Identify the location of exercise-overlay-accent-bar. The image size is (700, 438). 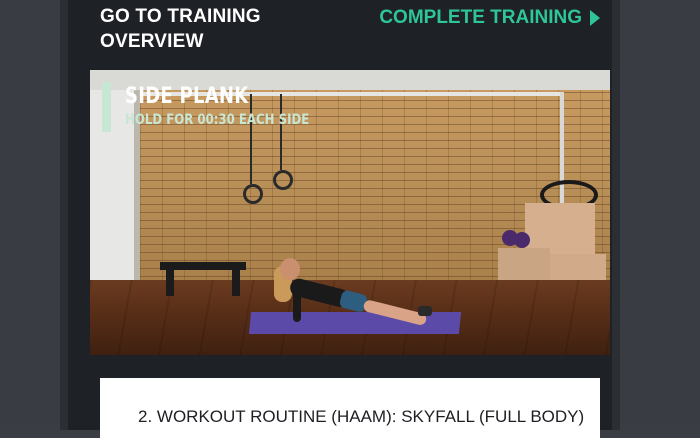
(106, 107).